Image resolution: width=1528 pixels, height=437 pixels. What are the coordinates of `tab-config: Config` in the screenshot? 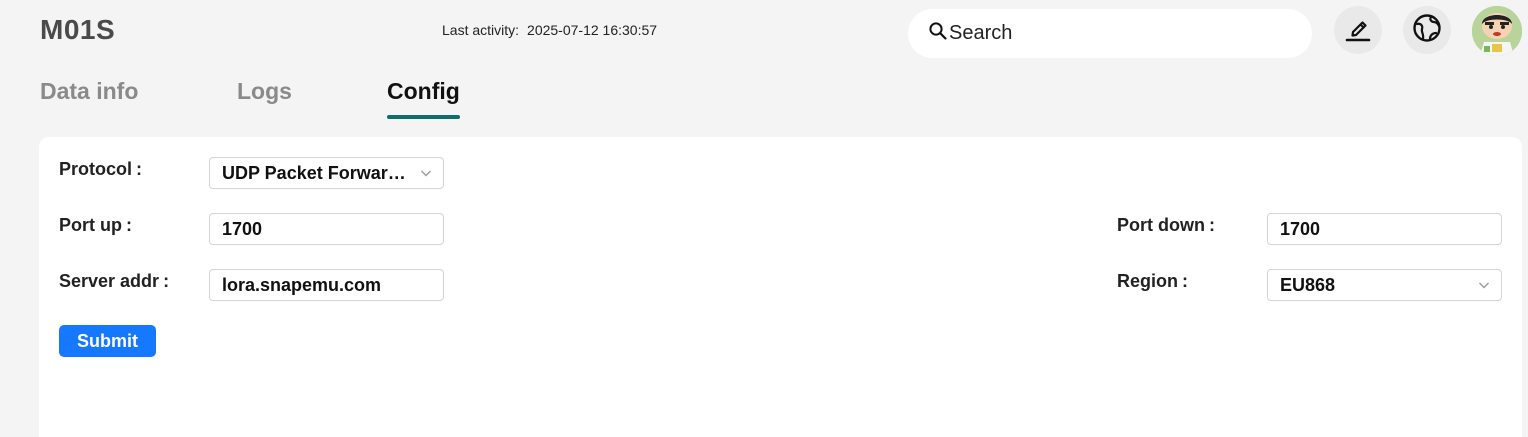 It's located at (423, 98).